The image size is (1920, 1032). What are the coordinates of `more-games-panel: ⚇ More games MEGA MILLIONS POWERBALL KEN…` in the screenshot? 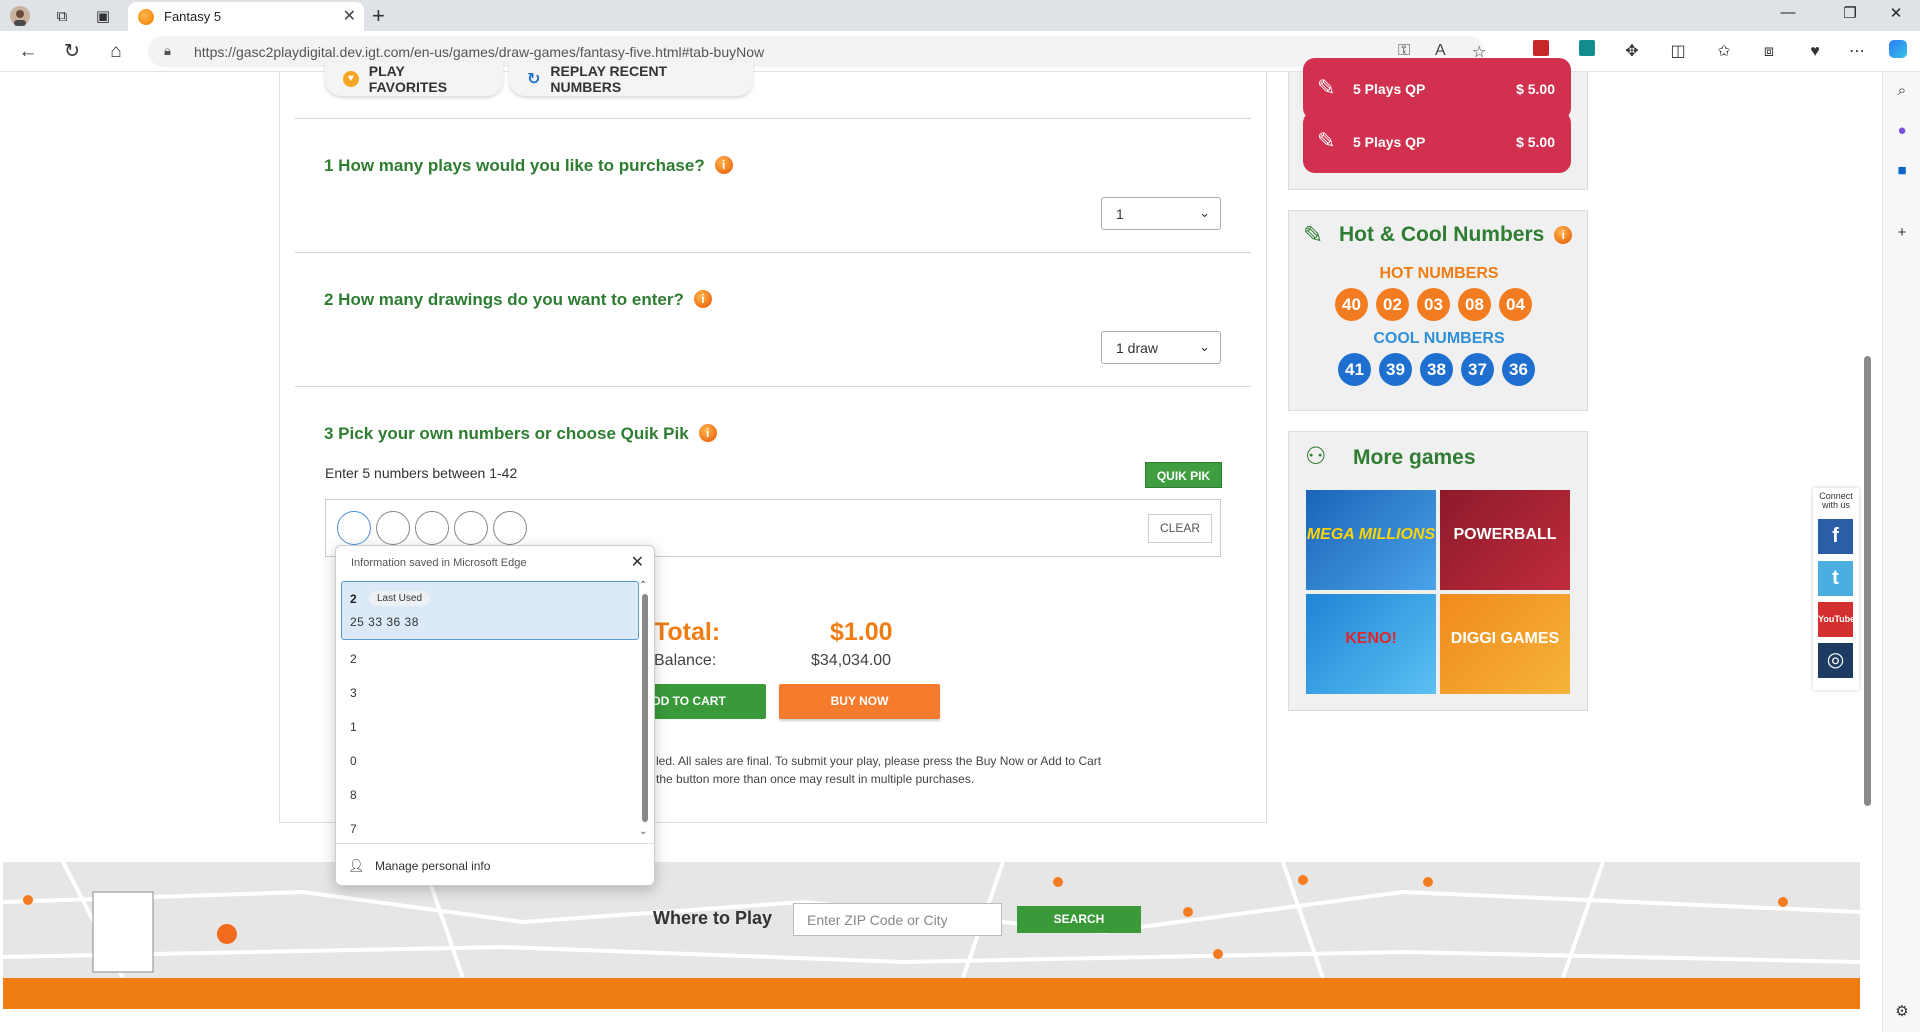 It's located at (1438, 571).